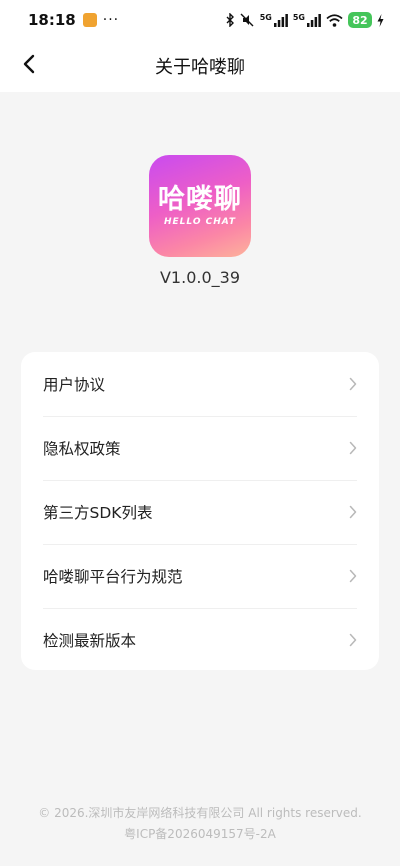 This screenshot has width=400, height=866. Describe the element at coordinates (200, 576) in the screenshot. I see `menu-item-platform-rules: 哈喽聊平台行为规范` at that location.